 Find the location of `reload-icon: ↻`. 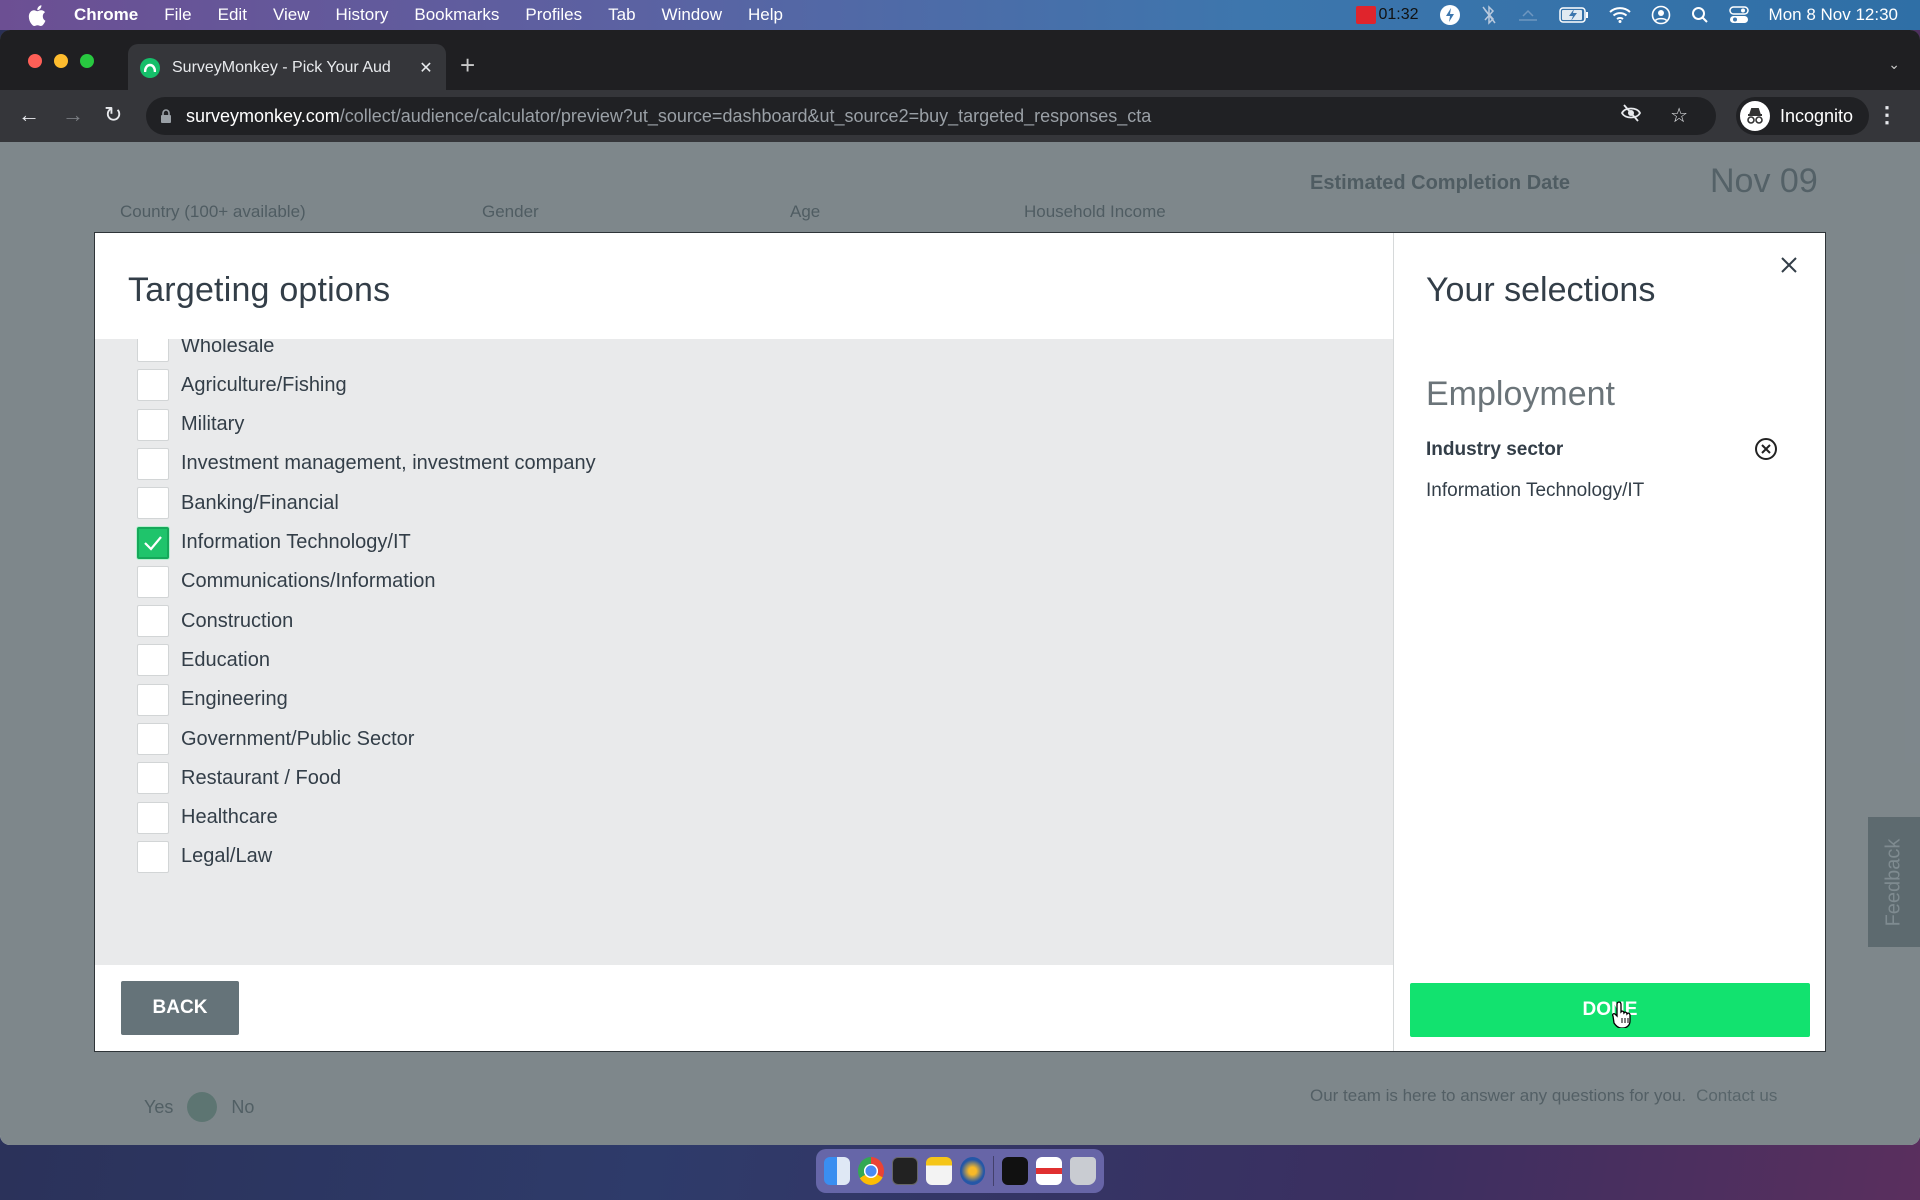

reload-icon: ↻ is located at coordinates (113, 115).